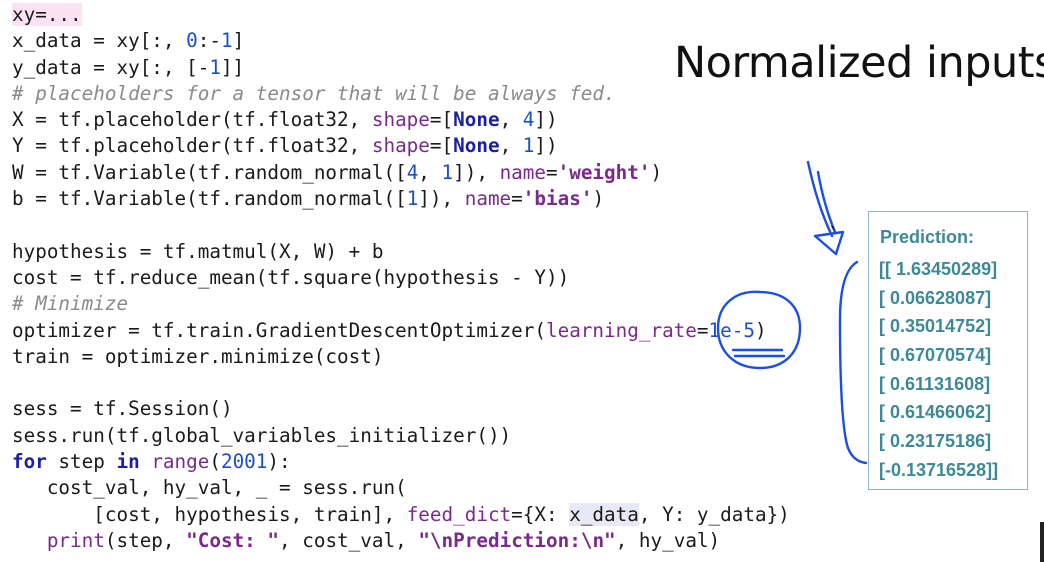 The width and height of the screenshot is (1044, 562). I want to click on code-token: step, so click(81, 462).